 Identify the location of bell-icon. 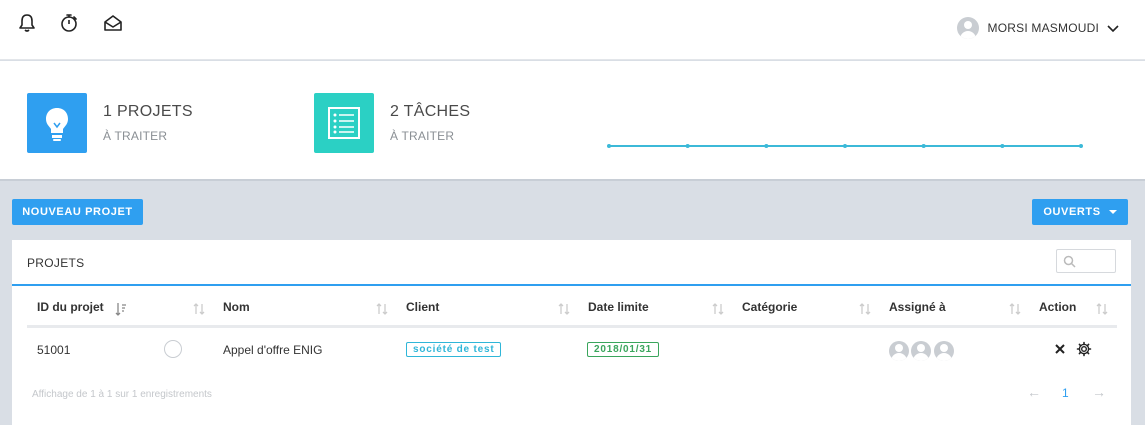
(27, 23).